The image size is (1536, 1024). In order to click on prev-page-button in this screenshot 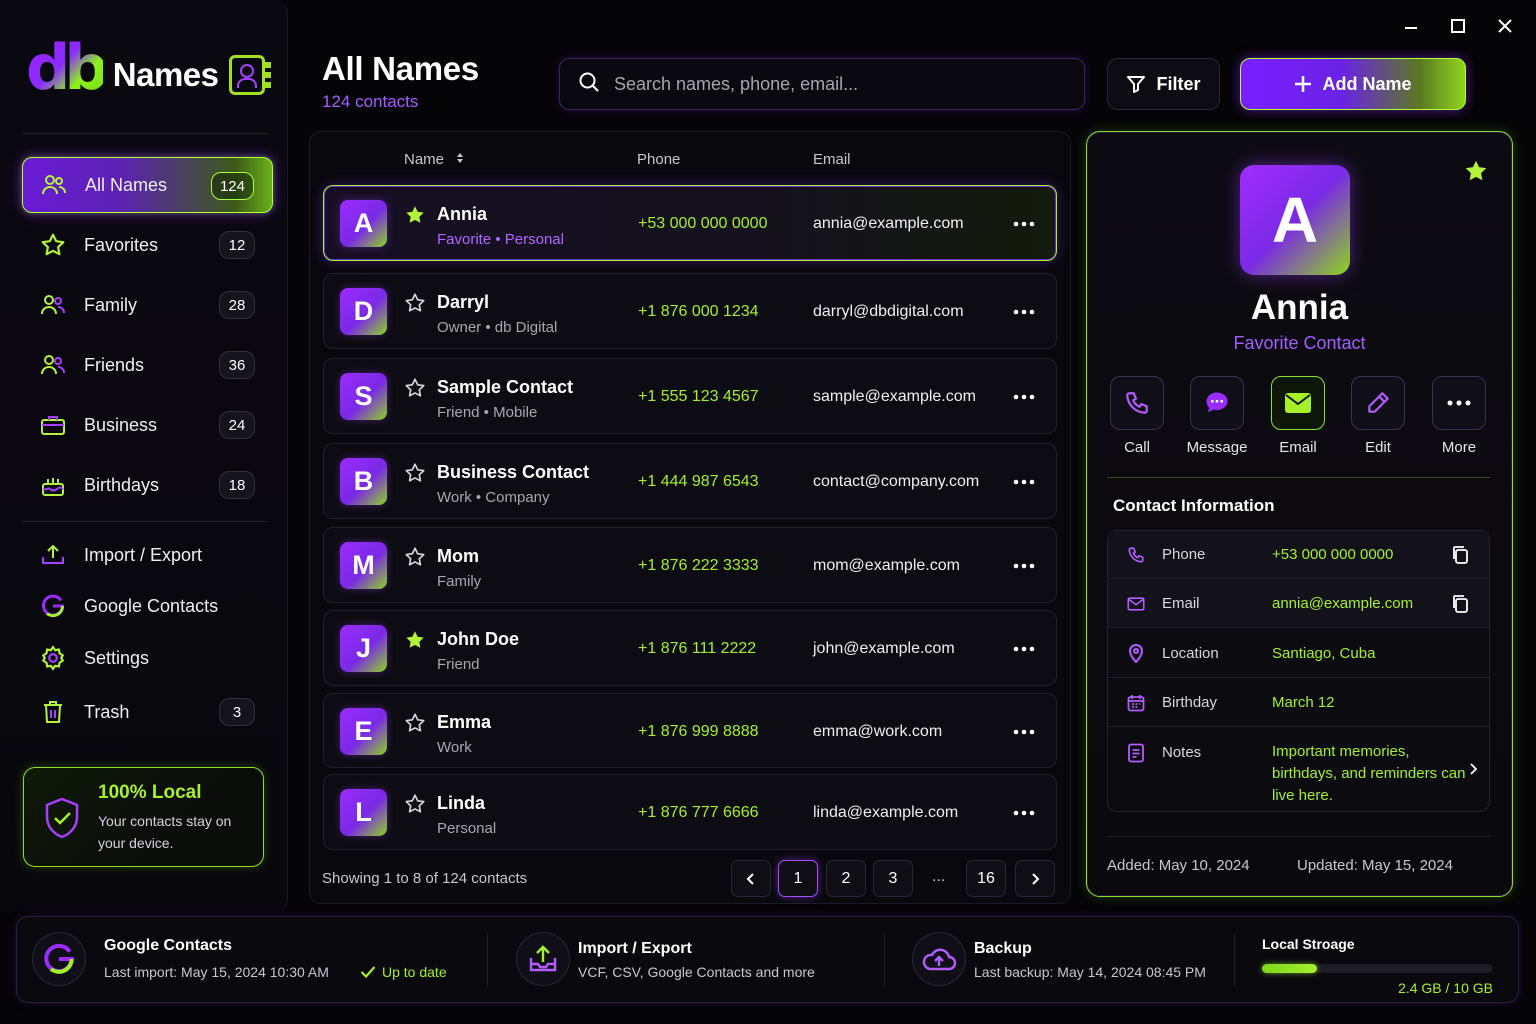, I will do `click(751, 878)`.